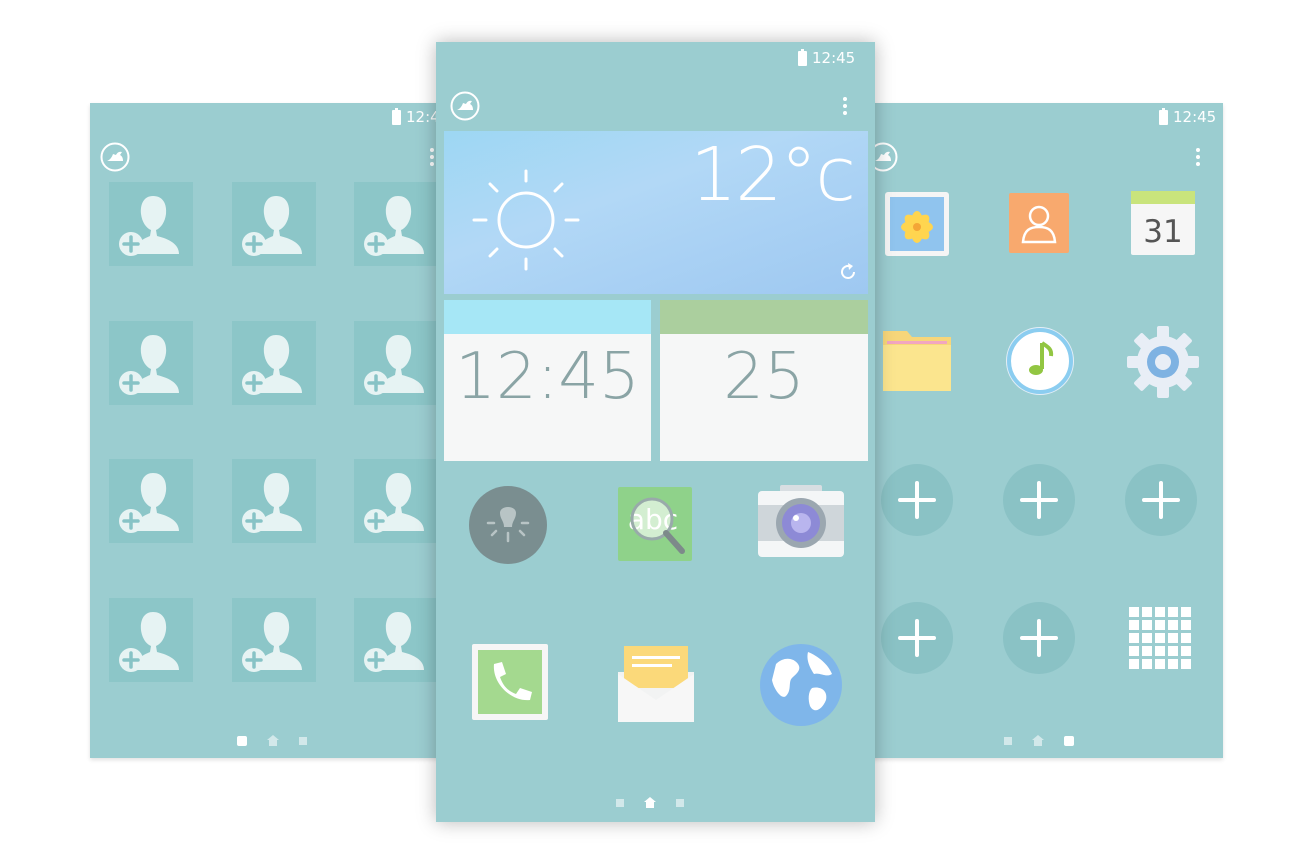 The height and width of the screenshot is (864, 1312). Describe the element at coordinates (547, 317) in the screenshot. I see `clock-widget-band` at that location.